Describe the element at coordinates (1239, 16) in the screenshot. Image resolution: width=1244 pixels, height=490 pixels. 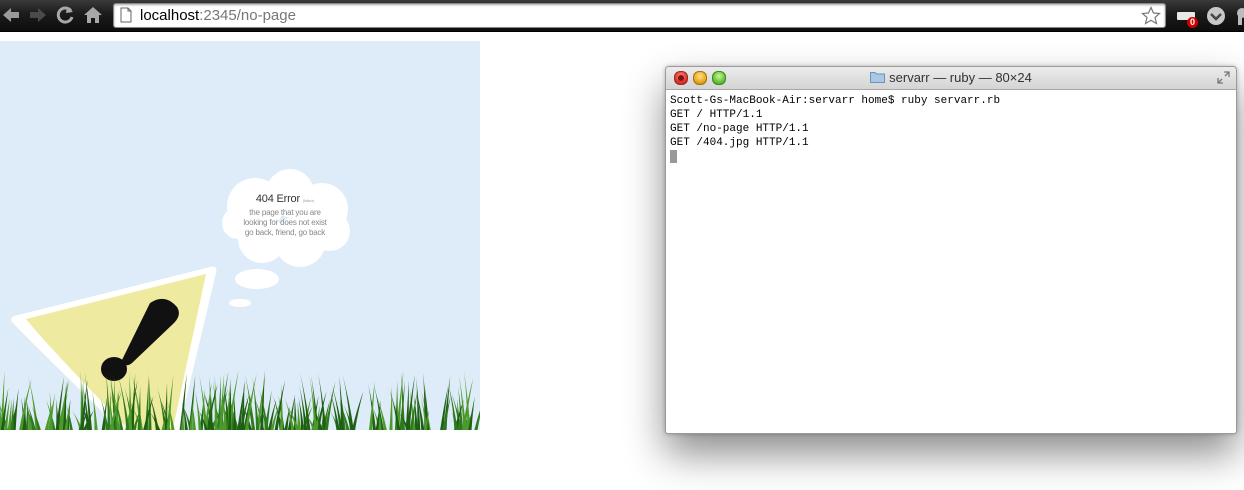
I see `wrench-icon` at that location.